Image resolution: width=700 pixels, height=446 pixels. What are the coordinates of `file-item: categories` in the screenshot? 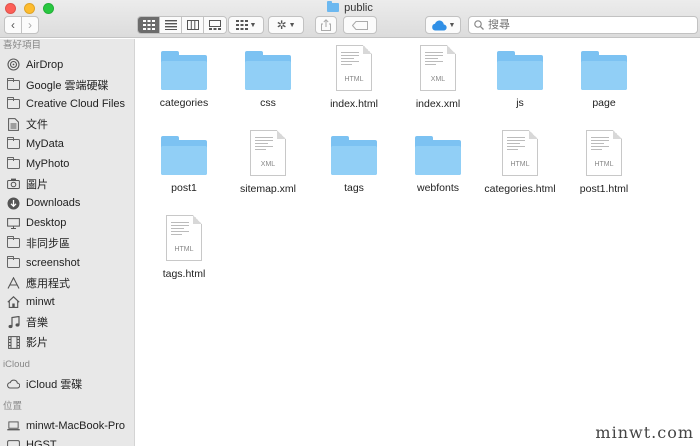 It's located at (184, 77).